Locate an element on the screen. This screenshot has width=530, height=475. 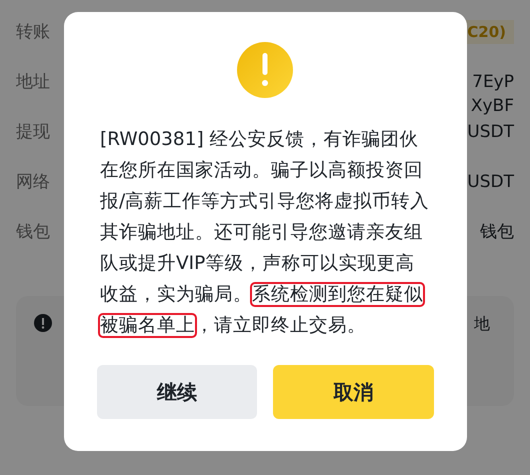
field-label: 地址 is located at coordinates (33, 82).